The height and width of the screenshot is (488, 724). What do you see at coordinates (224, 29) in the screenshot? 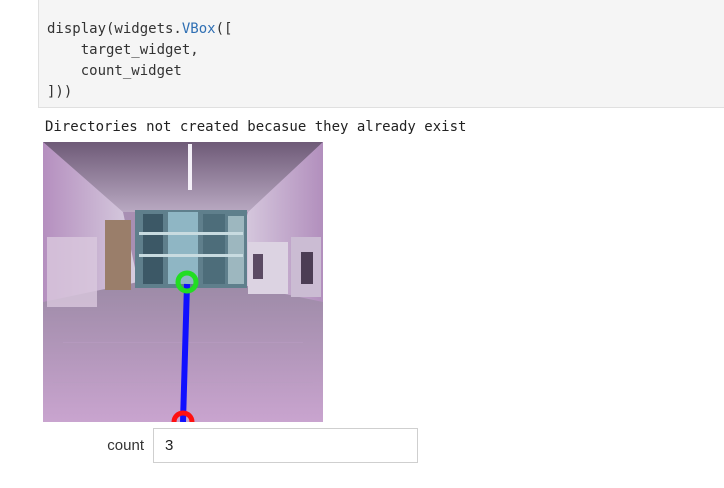
I see `code-token-open-bracket: ([` at bounding box center [224, 29].